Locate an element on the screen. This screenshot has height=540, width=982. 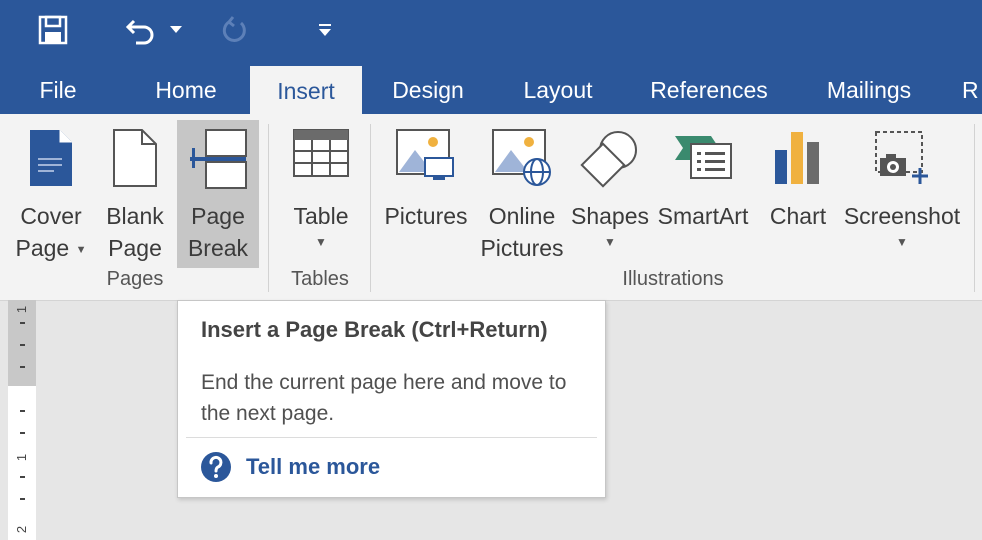
online-pictures-label-2: Pictures is located at coordinates (522, 248).